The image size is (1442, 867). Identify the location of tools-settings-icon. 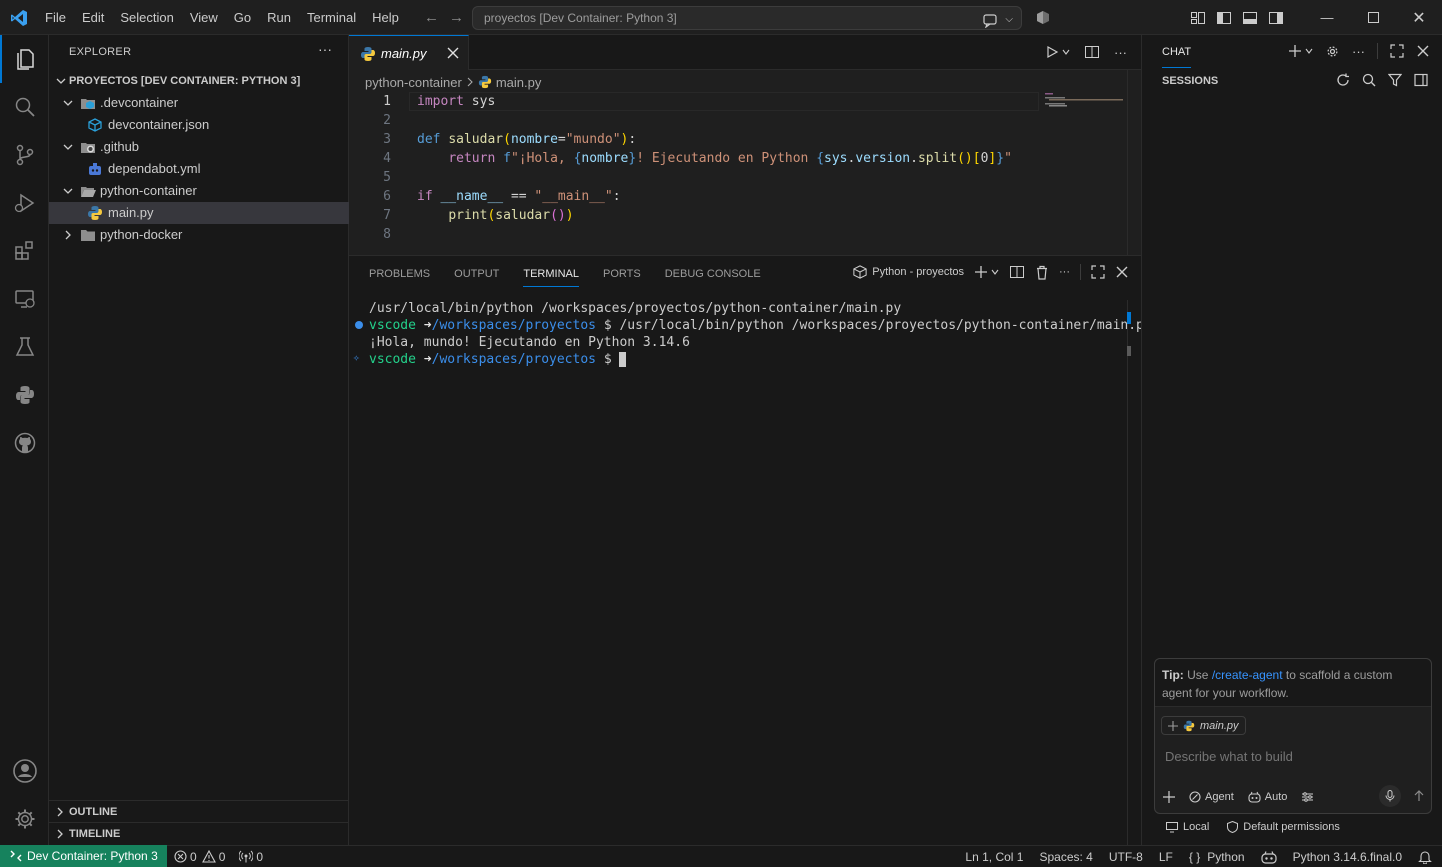
(1307, 797).